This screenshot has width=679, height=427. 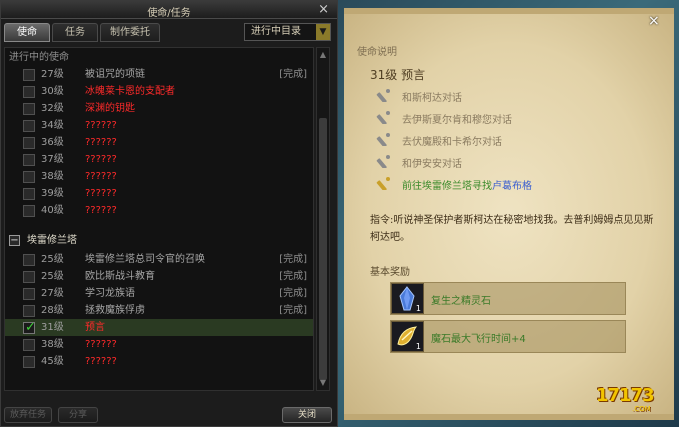 What do you see at coordinates (115, 74) in the screenshot?
I see `quest-name: 被诅咒的项链` at bounding box center [115, 74].